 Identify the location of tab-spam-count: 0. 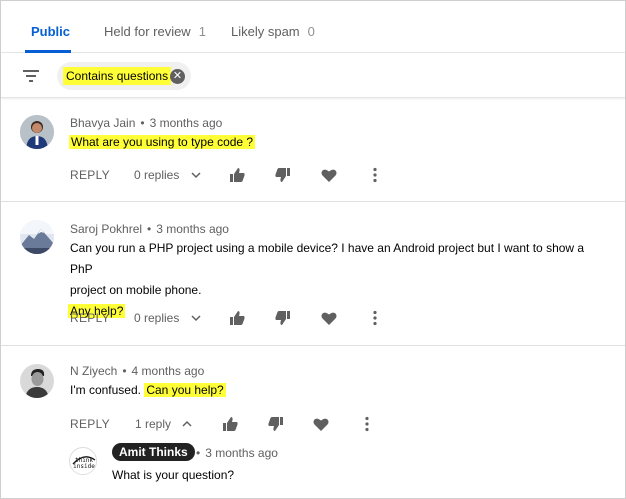
(311, 31).